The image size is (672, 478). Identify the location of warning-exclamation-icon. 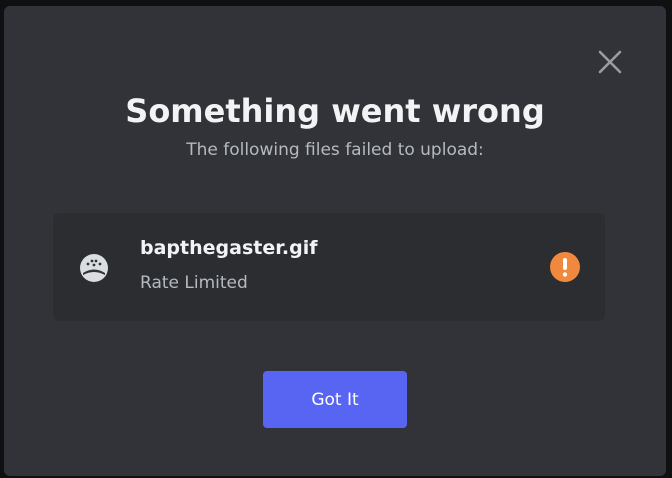
(565, 267).